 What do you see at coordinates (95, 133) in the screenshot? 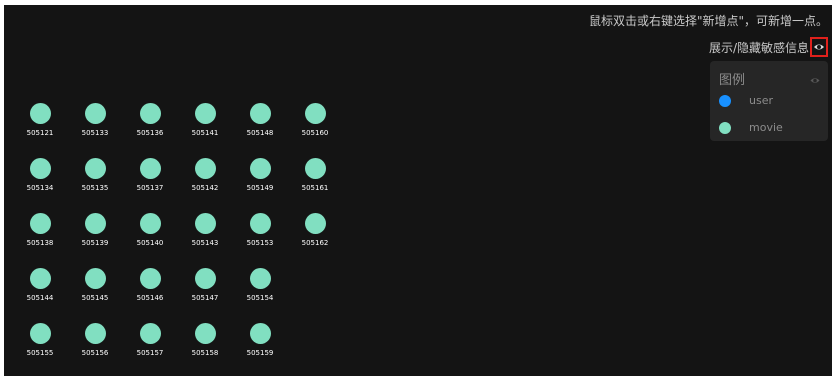
I see `node-label: 505133` at bounding box center [95, 133].